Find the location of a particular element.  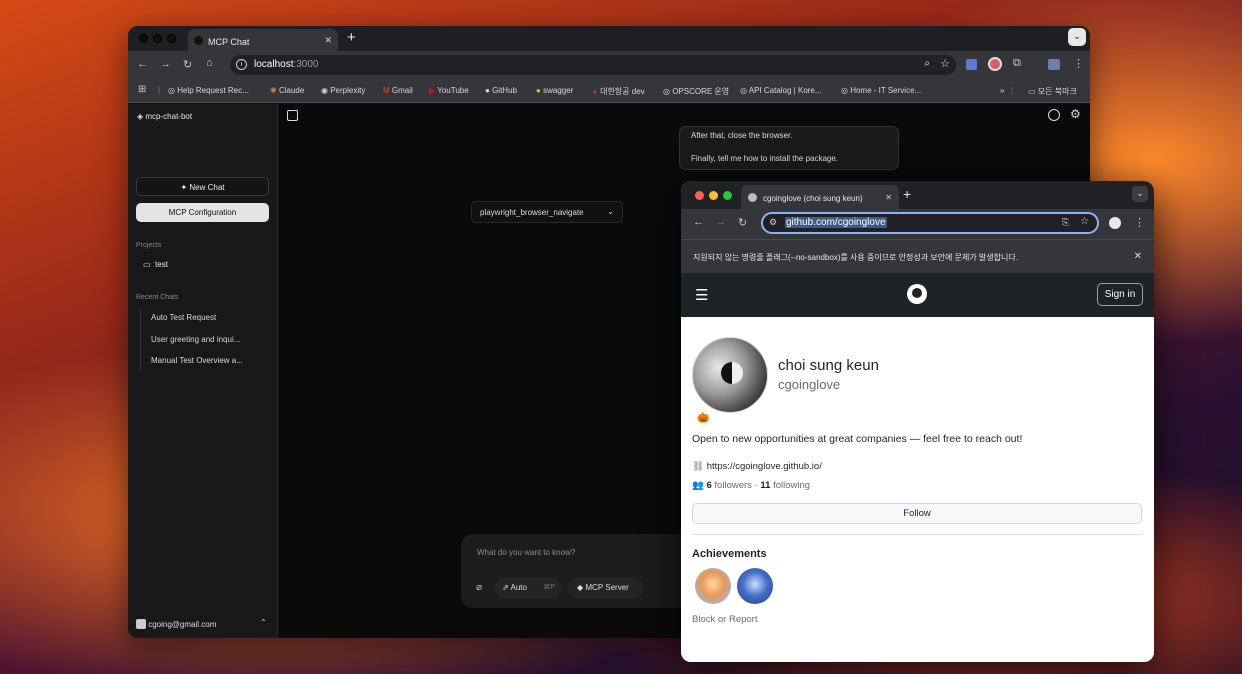

bookmark-item: ● GitHub is located at coordinates (501, 90).